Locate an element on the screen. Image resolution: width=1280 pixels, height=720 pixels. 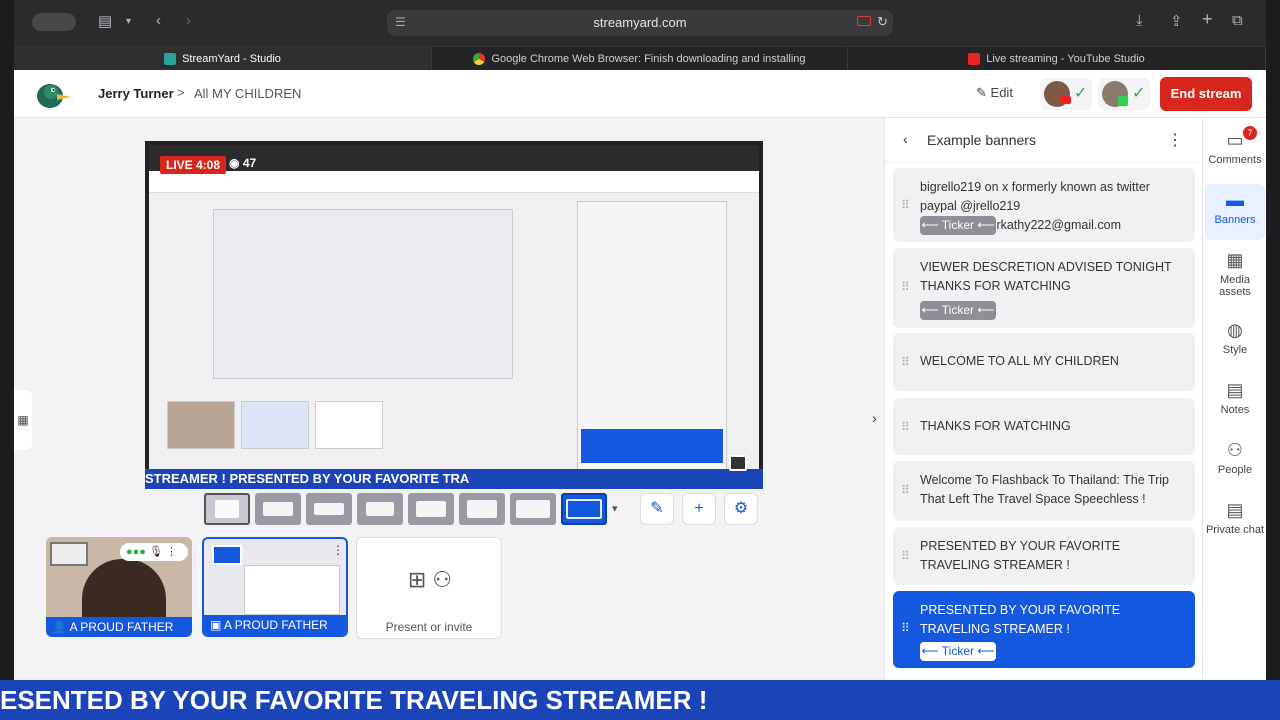
check-icon: ✓ is located at coordinates (1081, 93).